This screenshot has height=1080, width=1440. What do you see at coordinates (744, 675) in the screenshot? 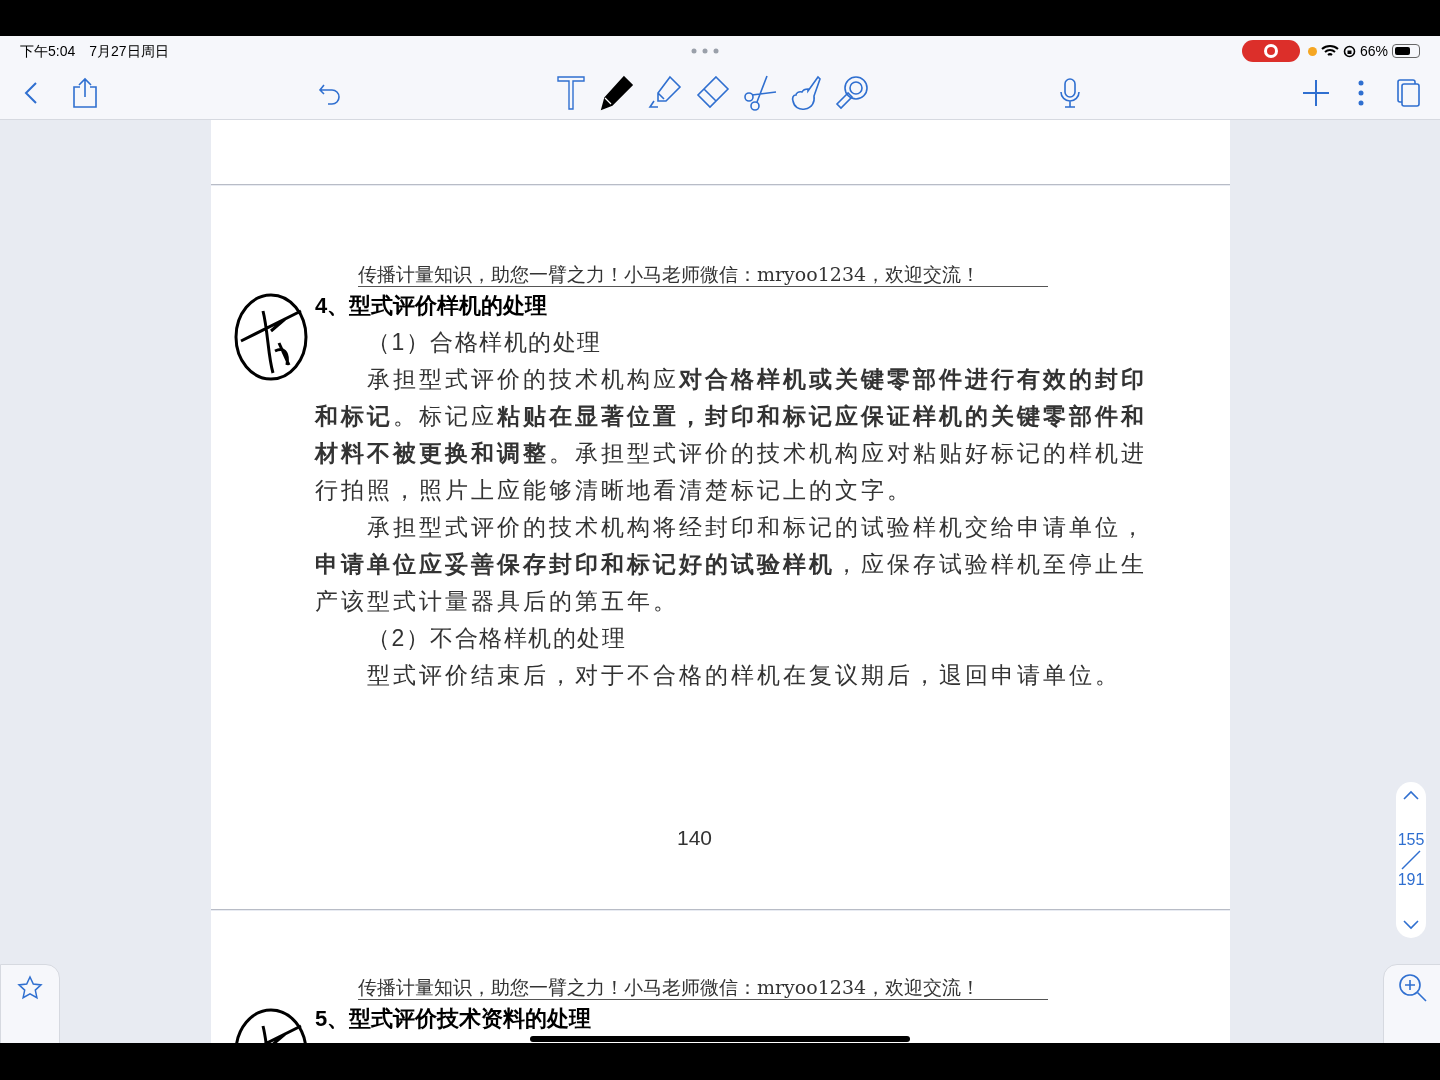
I see `body-paragraph: 型式评价结束后，对于不合格的样机在复议期后，退回申请单位。` at bounding box center [744, 675].